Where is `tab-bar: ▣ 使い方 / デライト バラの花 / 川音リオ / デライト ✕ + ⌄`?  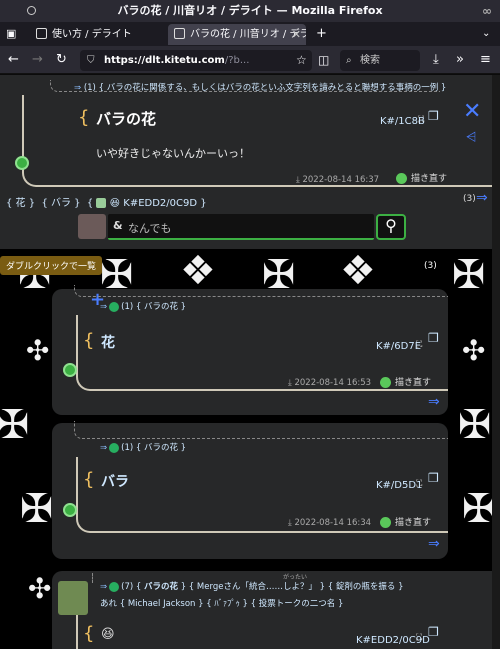 tab-bar: ▣ 使い方 / デライト バラの花 / 川音リオ / デライト ✕ + ⌄ is located at coordinates (250, 34).